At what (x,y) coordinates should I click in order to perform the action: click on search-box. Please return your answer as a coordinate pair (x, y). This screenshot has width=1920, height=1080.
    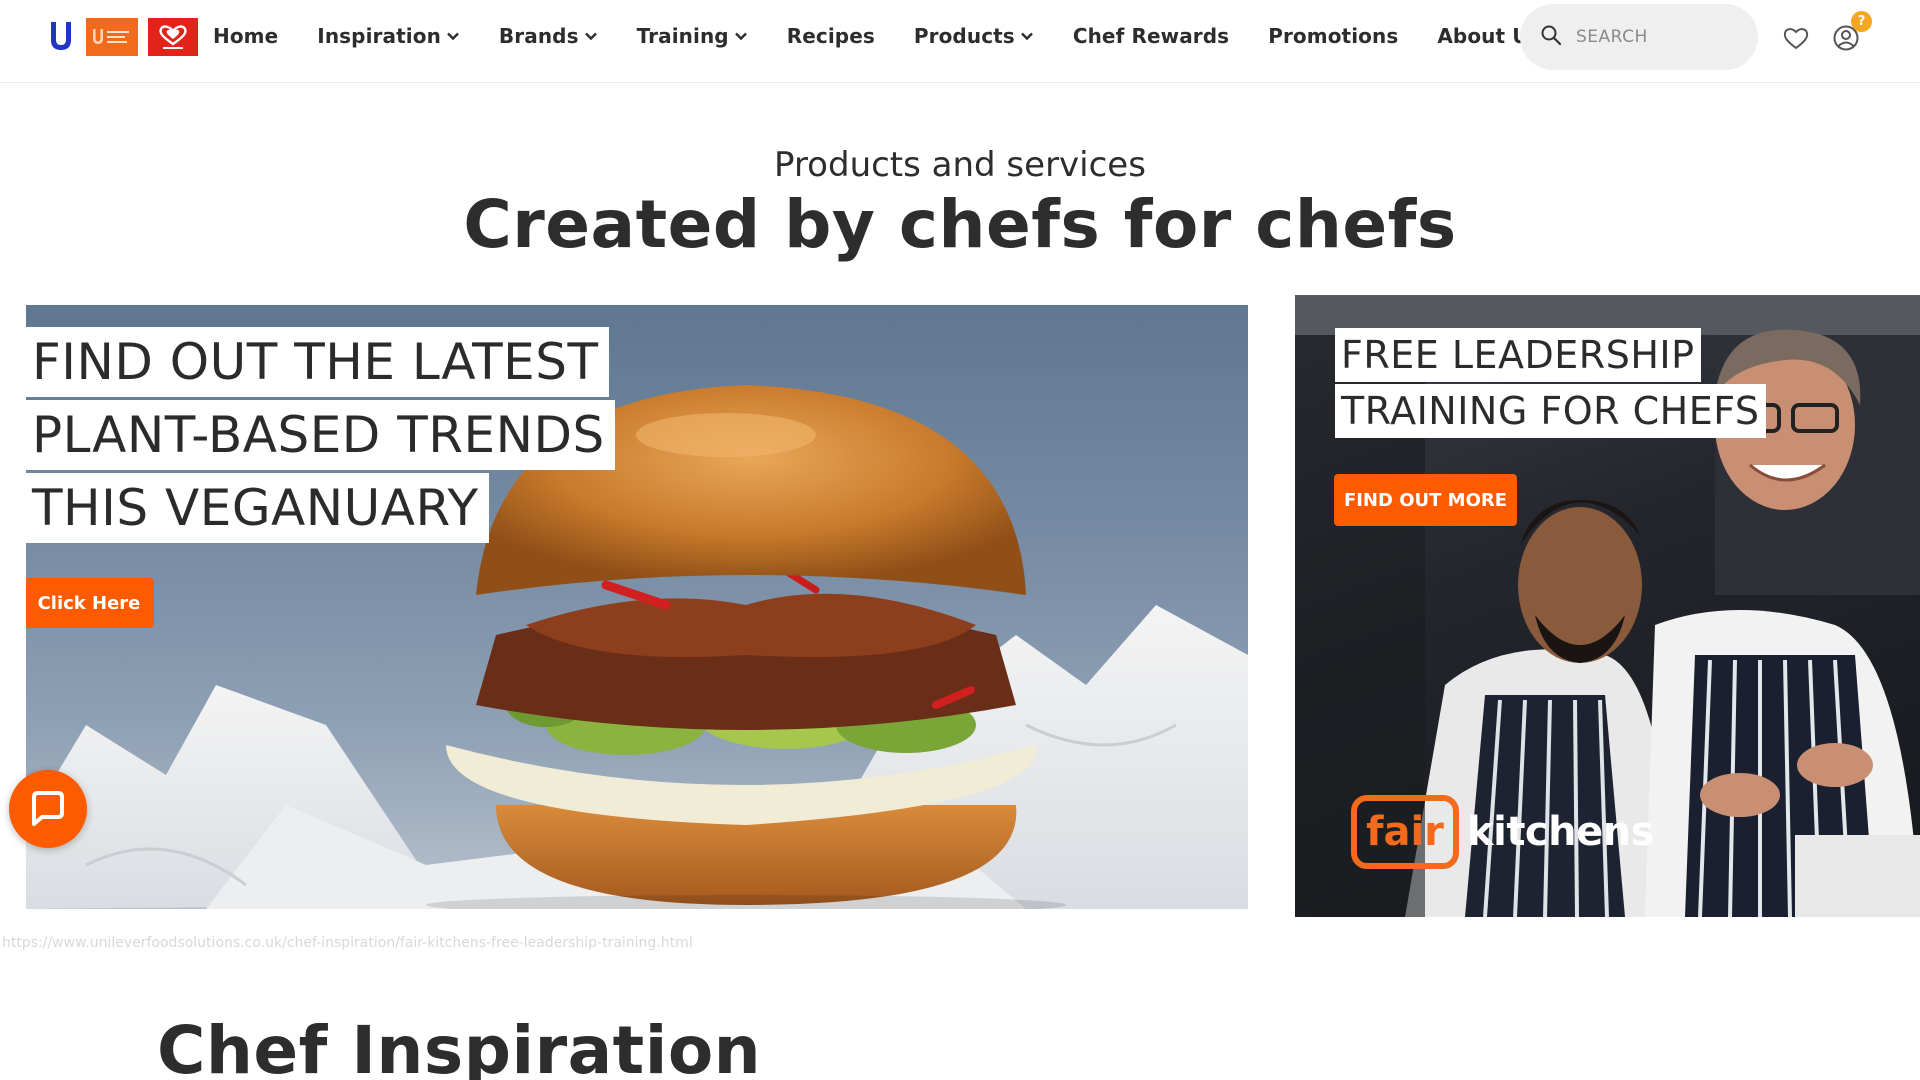
    Looking at the image, I should click on (1639, 37).